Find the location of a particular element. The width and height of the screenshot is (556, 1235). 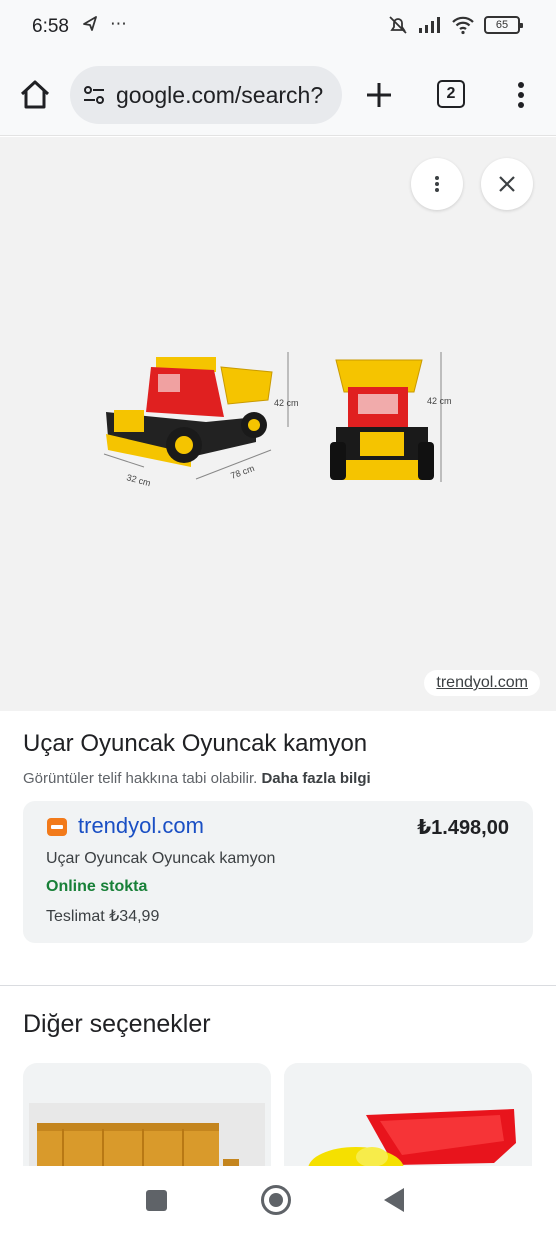

other-options-title: Diğer seçenekler is located at coordinates (117, 1024).